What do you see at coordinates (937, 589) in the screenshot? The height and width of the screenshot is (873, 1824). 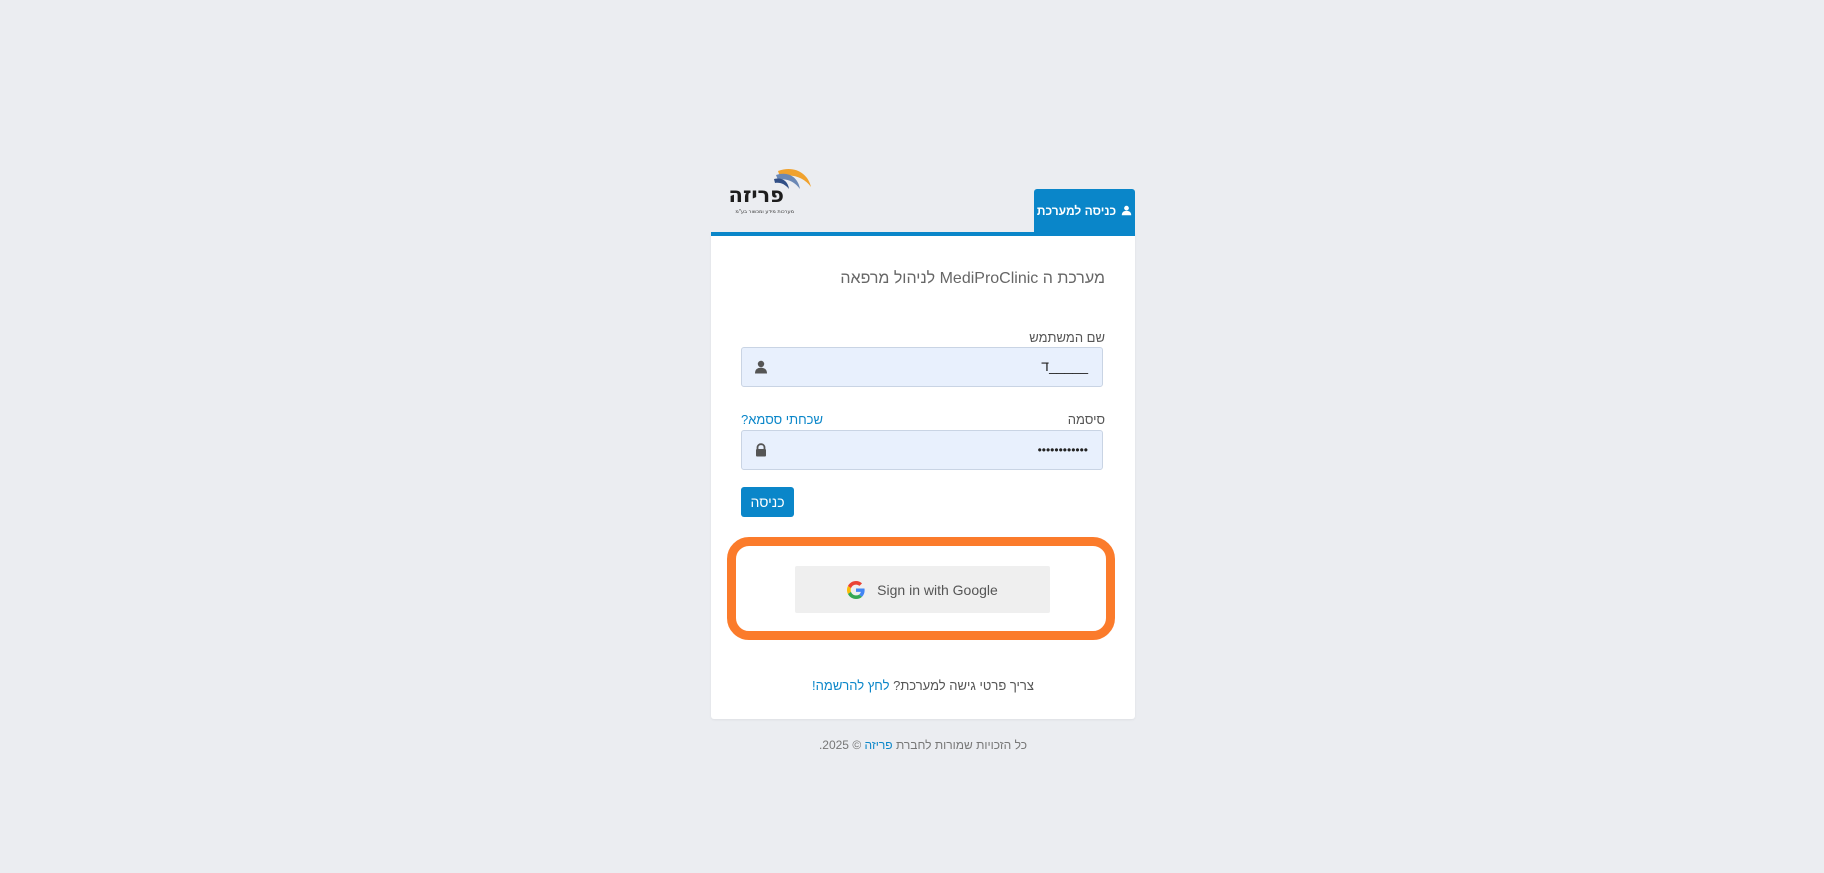 I see `google-signin-label: Sign in with Google` at bounding box center [937, 589].